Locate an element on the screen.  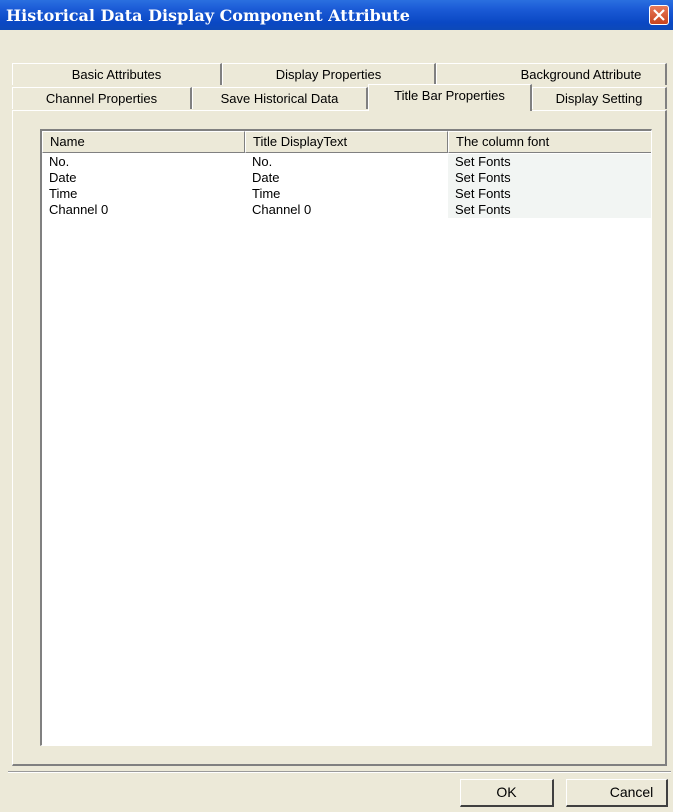
cell-title-displaytext: Date is located at coordinates (266, 177).